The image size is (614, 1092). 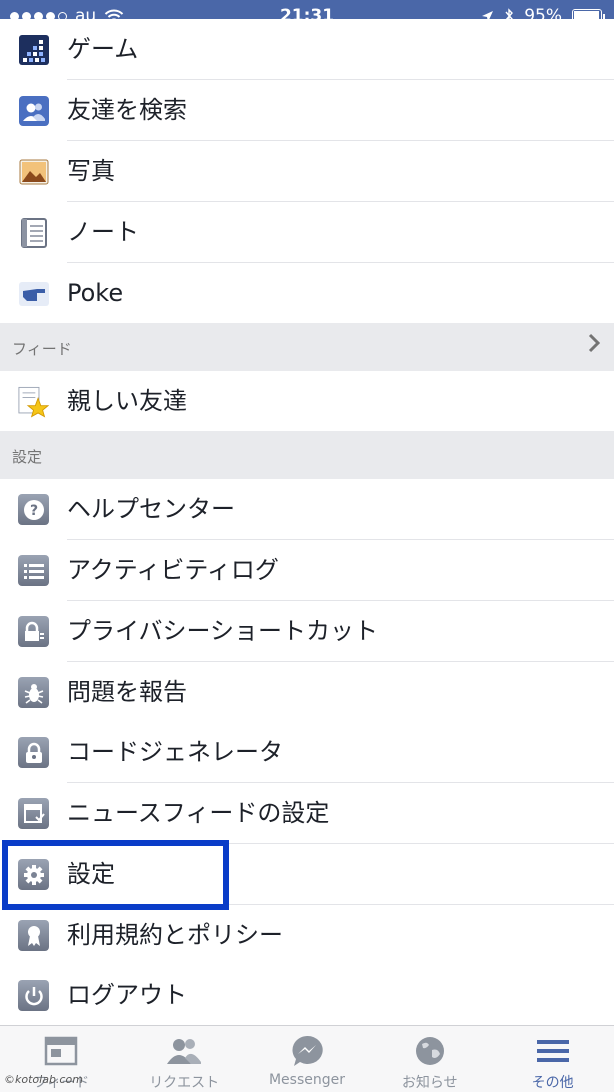 What do you see at coordinates (307, 347) in the screenshot?
I see `section-header-feed: フィード` at bounding box center [307, 347].